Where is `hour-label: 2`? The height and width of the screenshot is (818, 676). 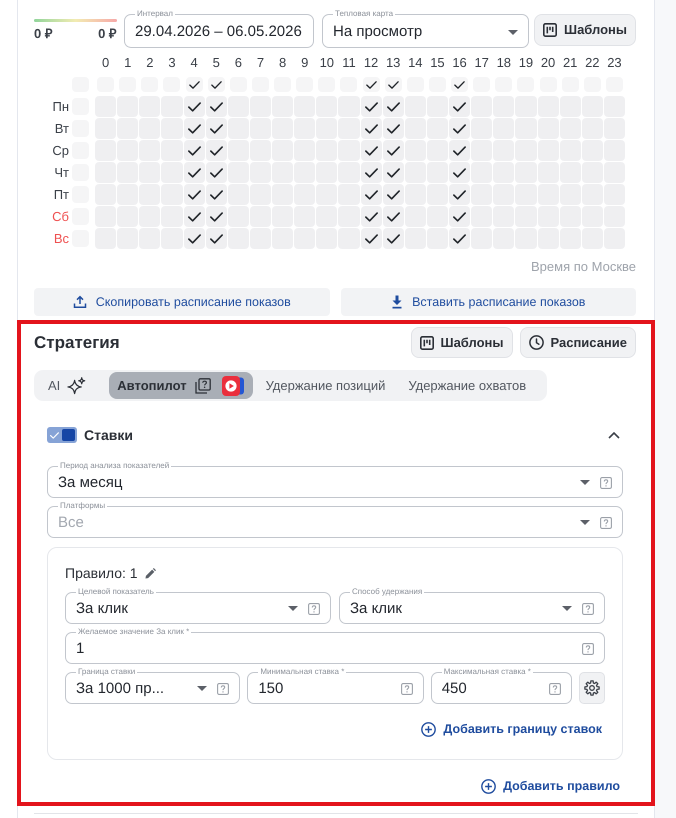 hour-label: 2 is located at coordinates (150, 63).